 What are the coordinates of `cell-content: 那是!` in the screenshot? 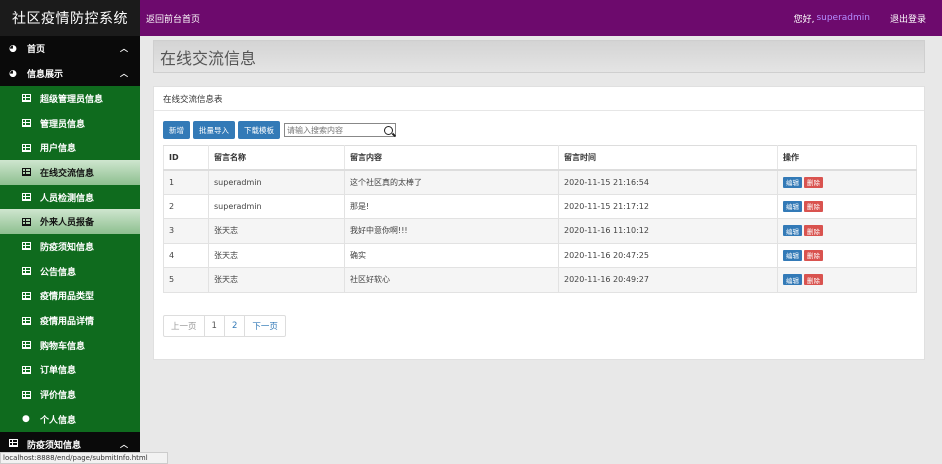 It's located at (451, 206).